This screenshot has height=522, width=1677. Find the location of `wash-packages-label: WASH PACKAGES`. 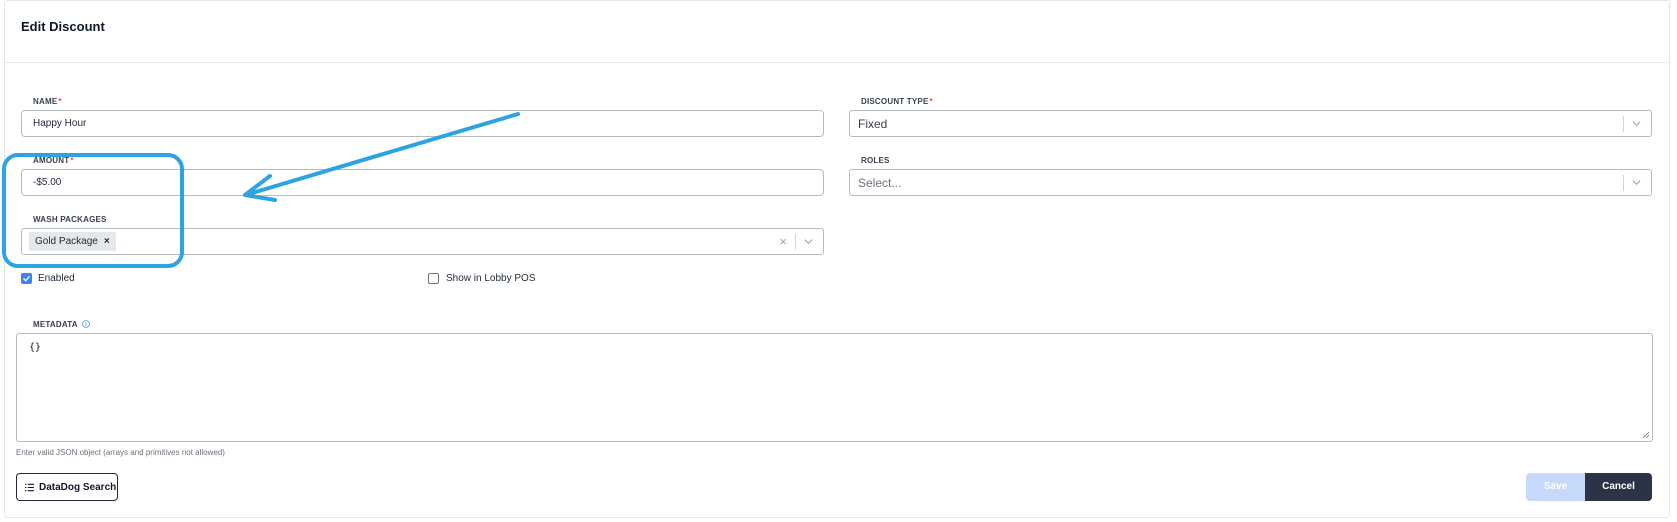

wash-packages-label: WASH PACKAGES is located at coordinates (70, 219).